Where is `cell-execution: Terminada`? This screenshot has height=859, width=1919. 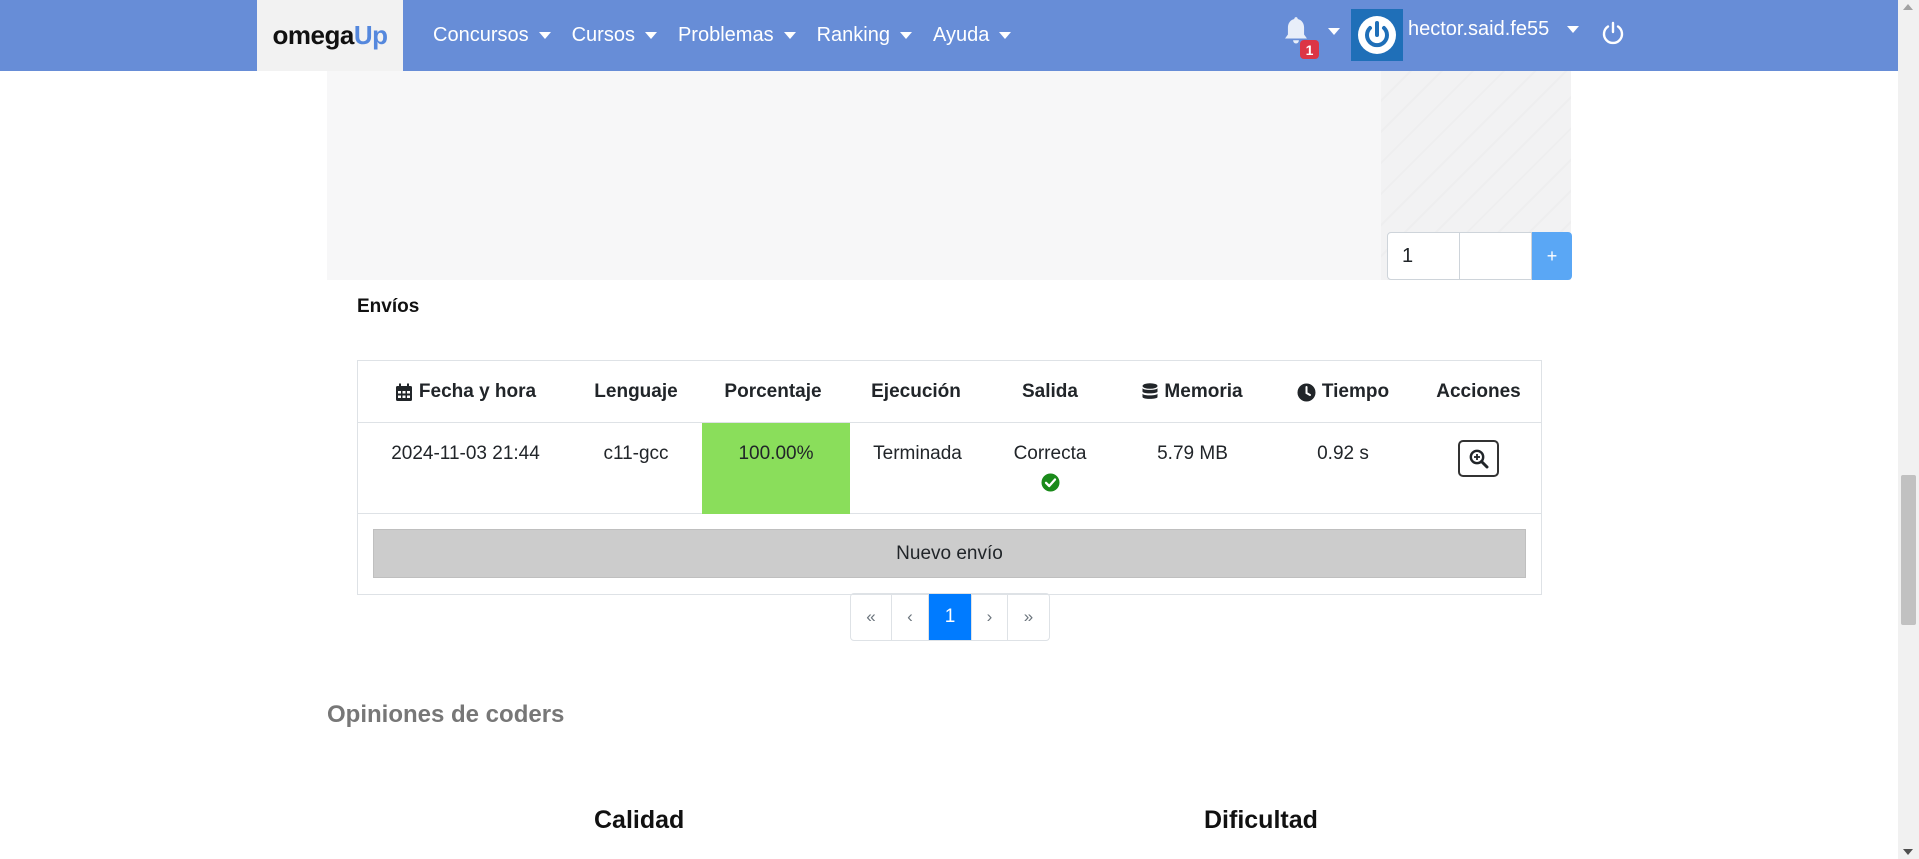
cell-execution: Terminada is located at coordinates (917, 453).